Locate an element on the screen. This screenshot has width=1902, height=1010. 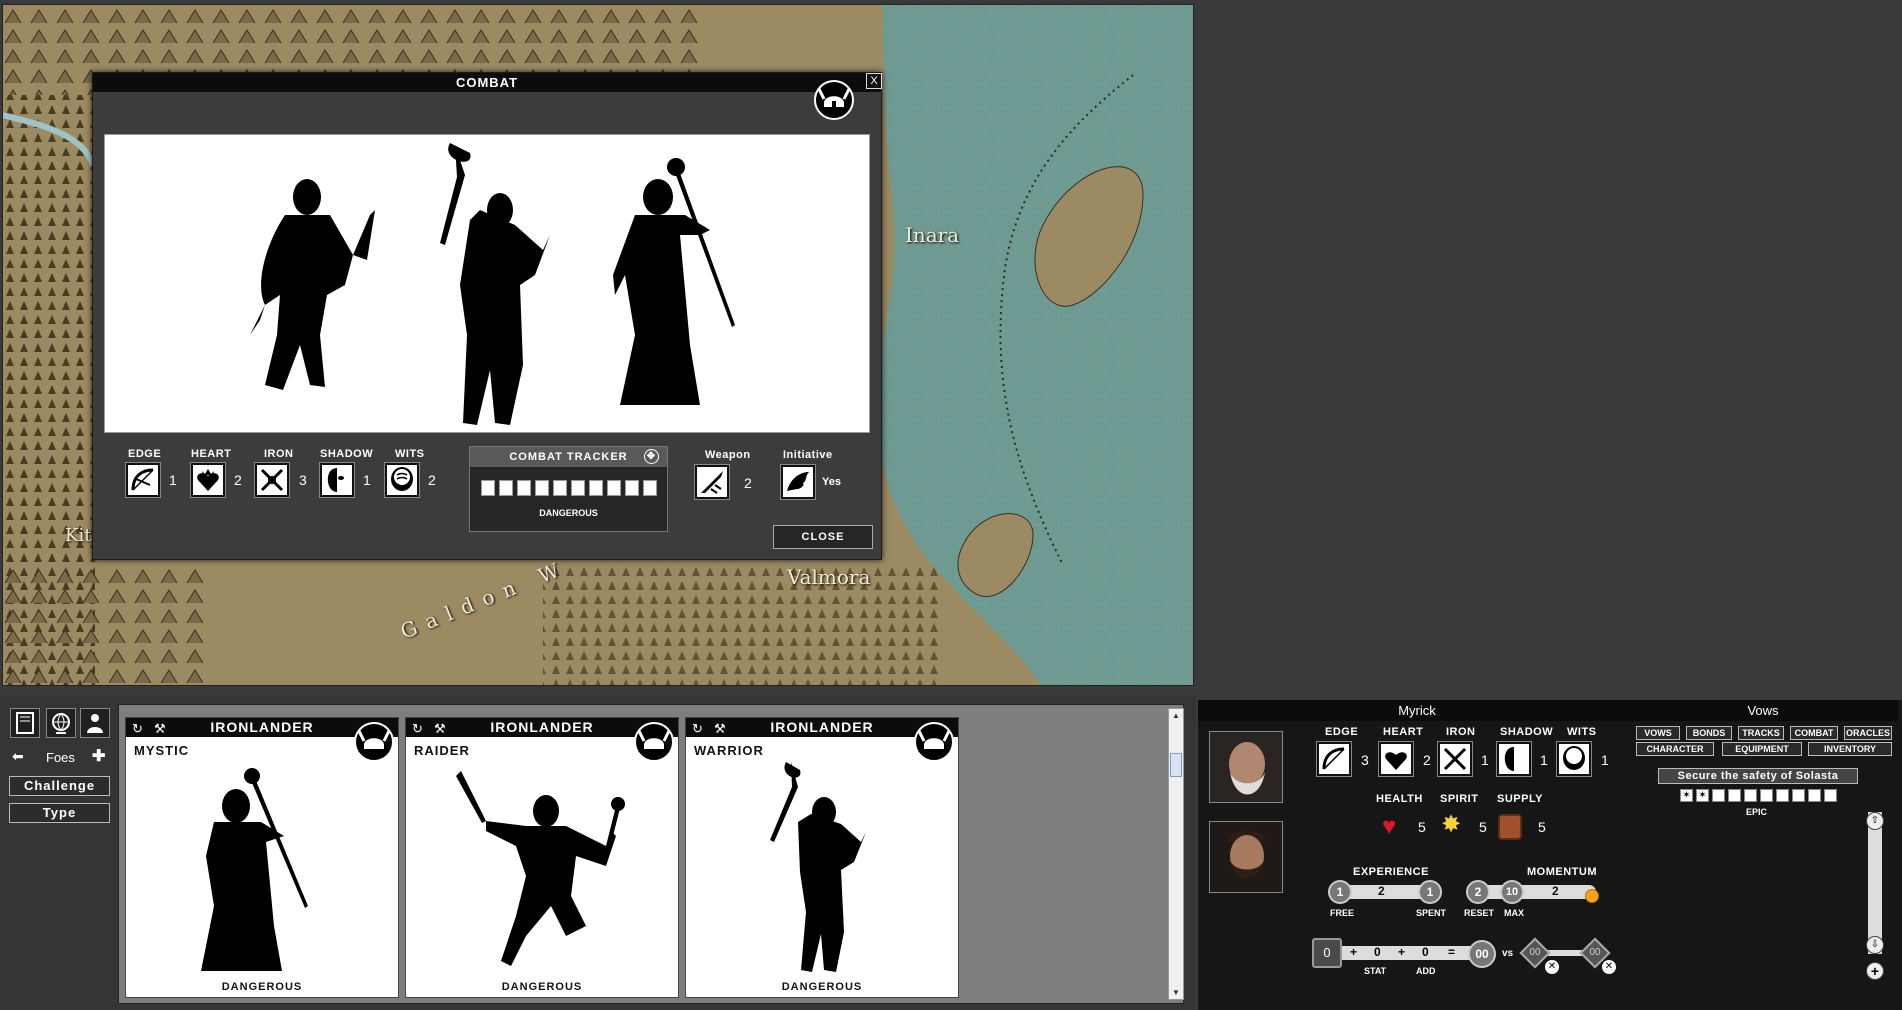
flame-icon is located at coordinates (1592, 896).